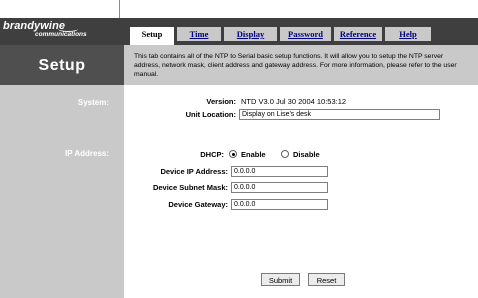  I want to click on tab-display: Display, so click(250, 34).